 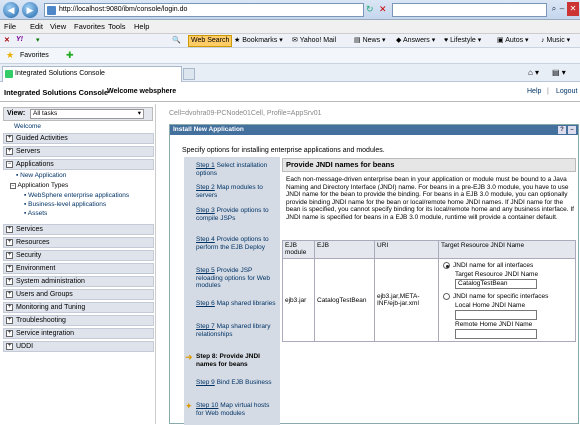 What do you see at coordinates (572, 130) in the screenshot?
I see `minimize-panel-icon: –` at bounding box center [572, 130].